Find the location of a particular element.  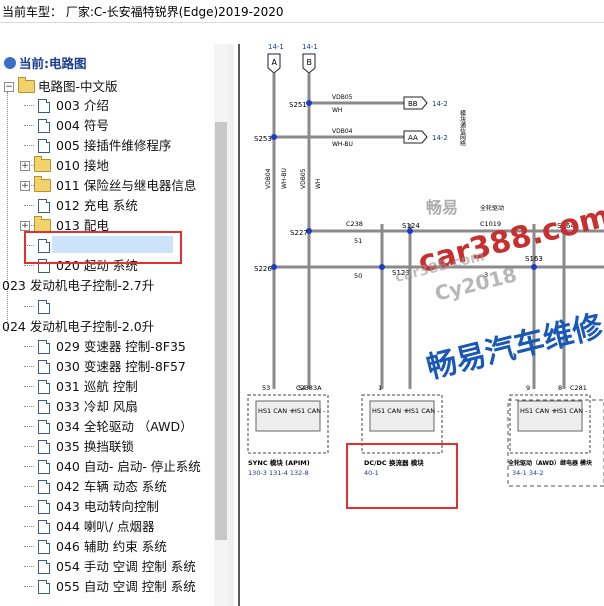

wire-label: VDB04 is located at coordinates (268, 178).